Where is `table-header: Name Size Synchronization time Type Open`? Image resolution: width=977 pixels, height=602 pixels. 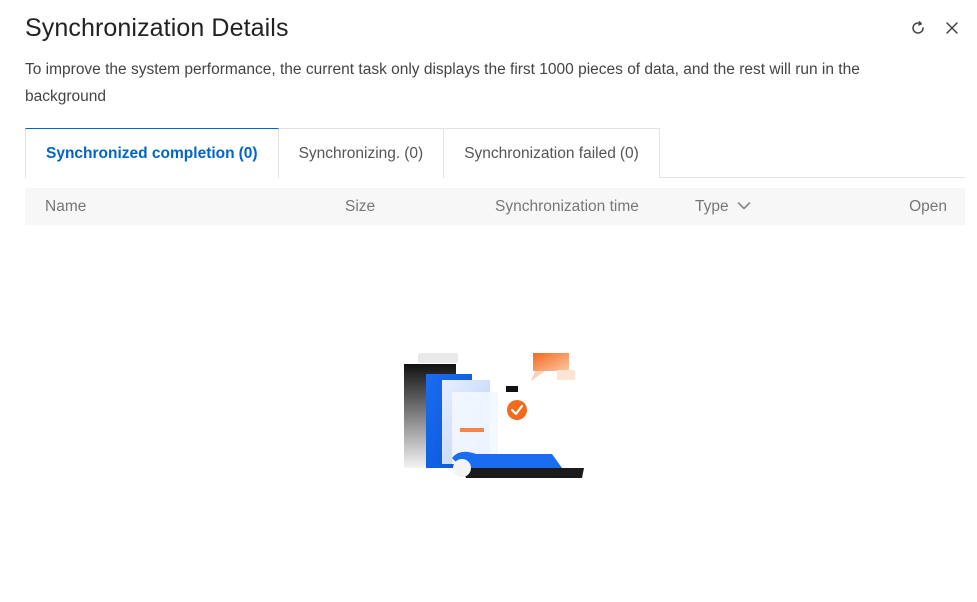 table-header: Name Size Synchronization time Type Open is located at coordinates (495, 206).